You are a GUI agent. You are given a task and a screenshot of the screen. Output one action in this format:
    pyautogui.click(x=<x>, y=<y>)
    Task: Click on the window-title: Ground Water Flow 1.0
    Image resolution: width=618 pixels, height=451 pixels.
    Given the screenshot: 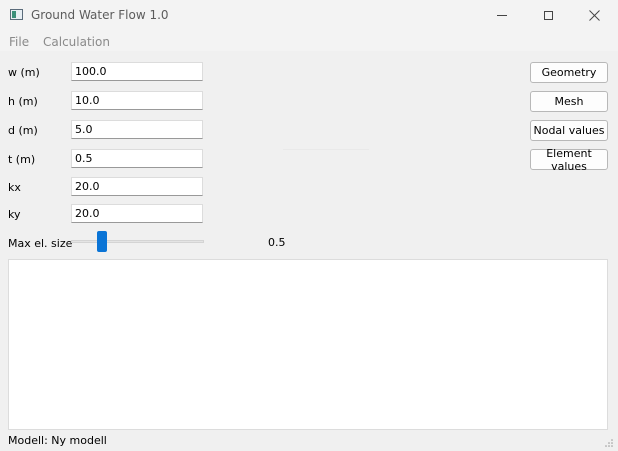 What is the action you would take?
    pyautogui.click(x=100, y=15)
    